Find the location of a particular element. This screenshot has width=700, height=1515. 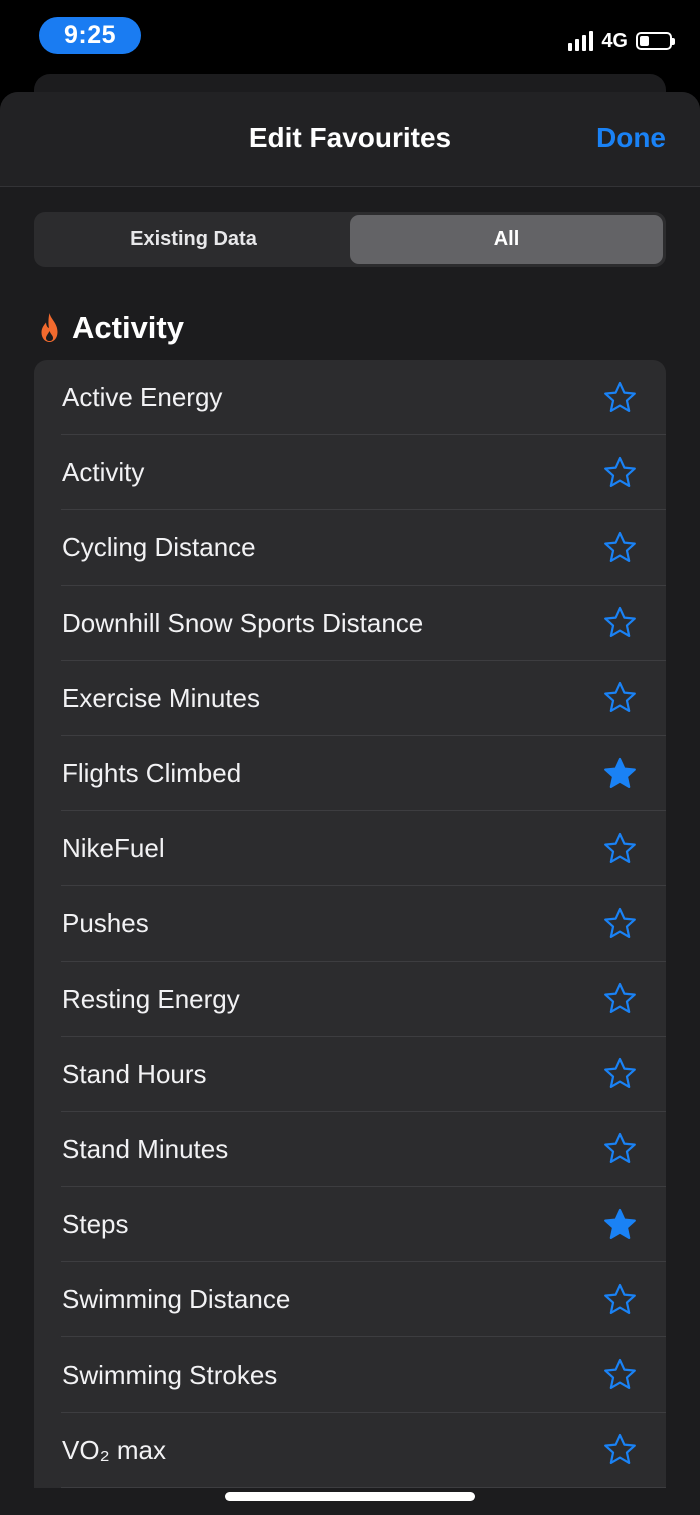

list-item-label: Active Energy is located at coordinates (142, 397).